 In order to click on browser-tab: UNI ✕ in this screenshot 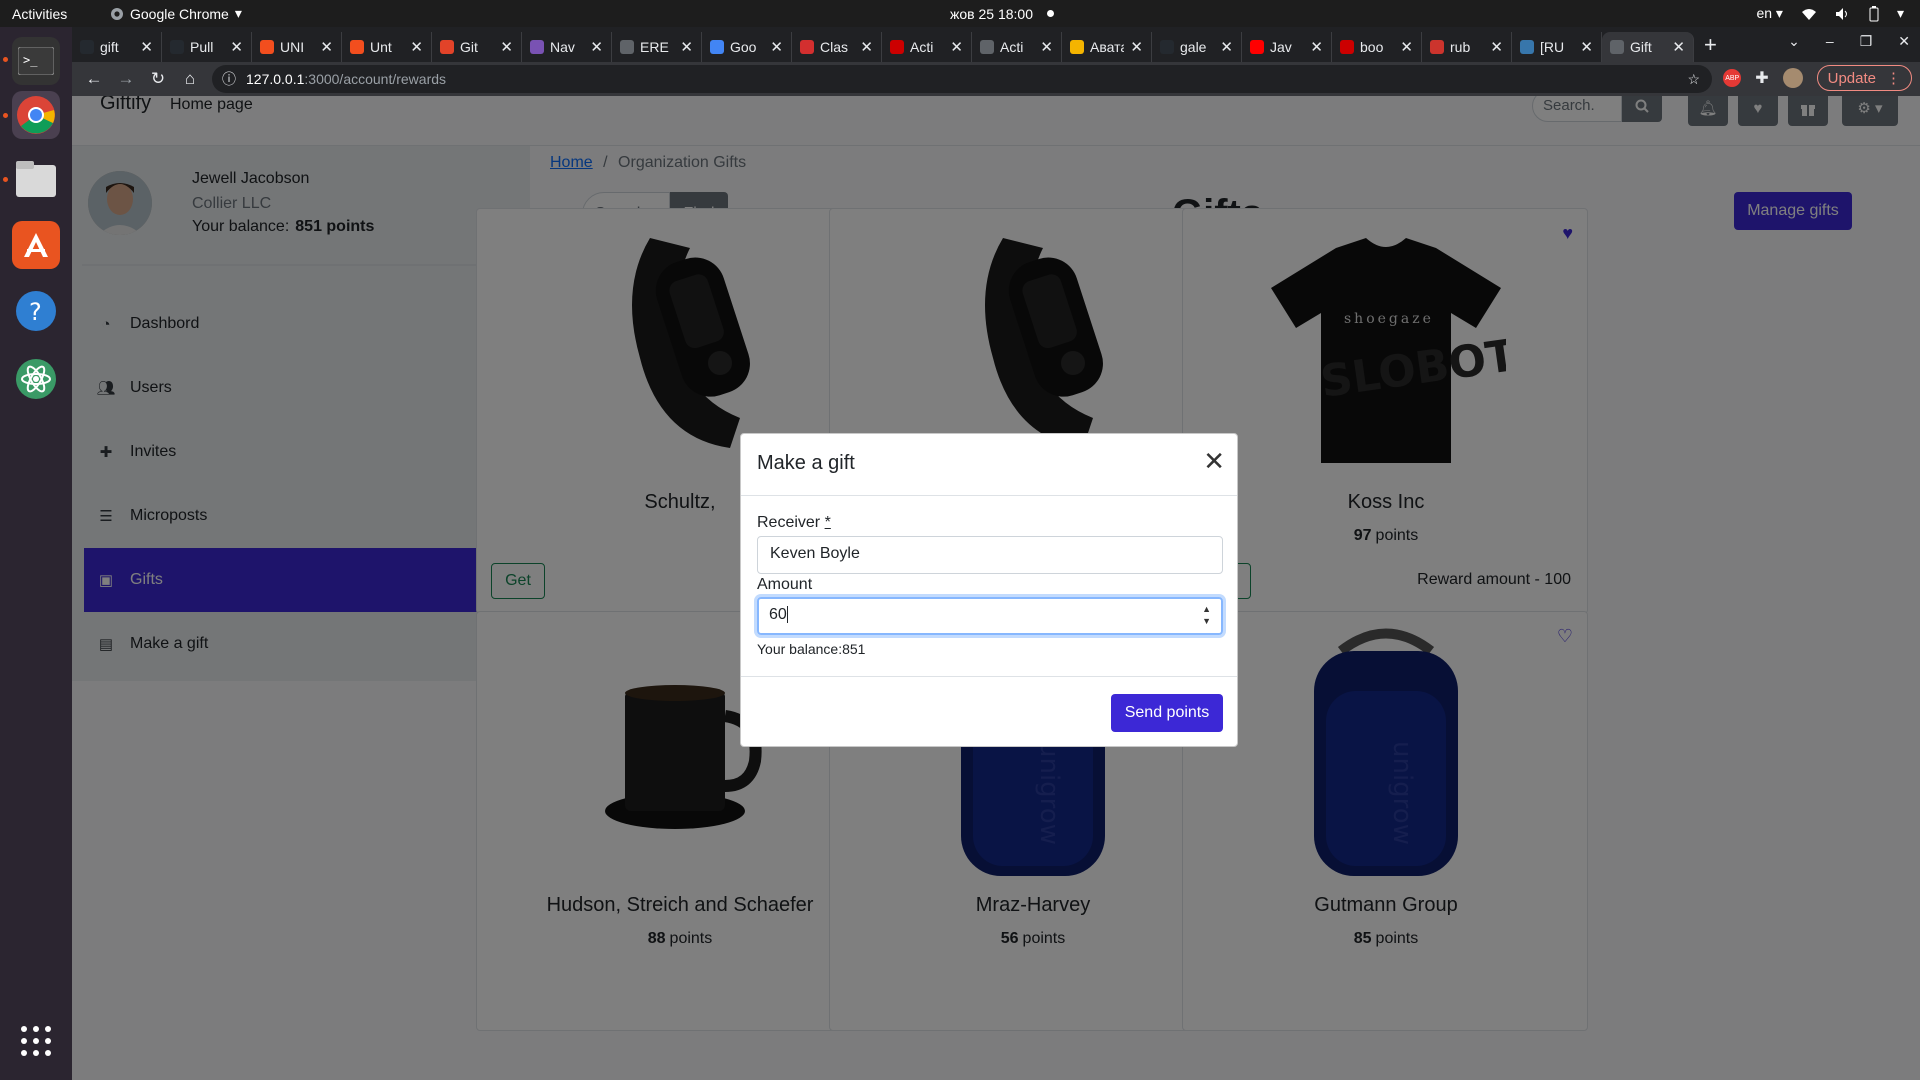, I will do `click(297, 47)`.